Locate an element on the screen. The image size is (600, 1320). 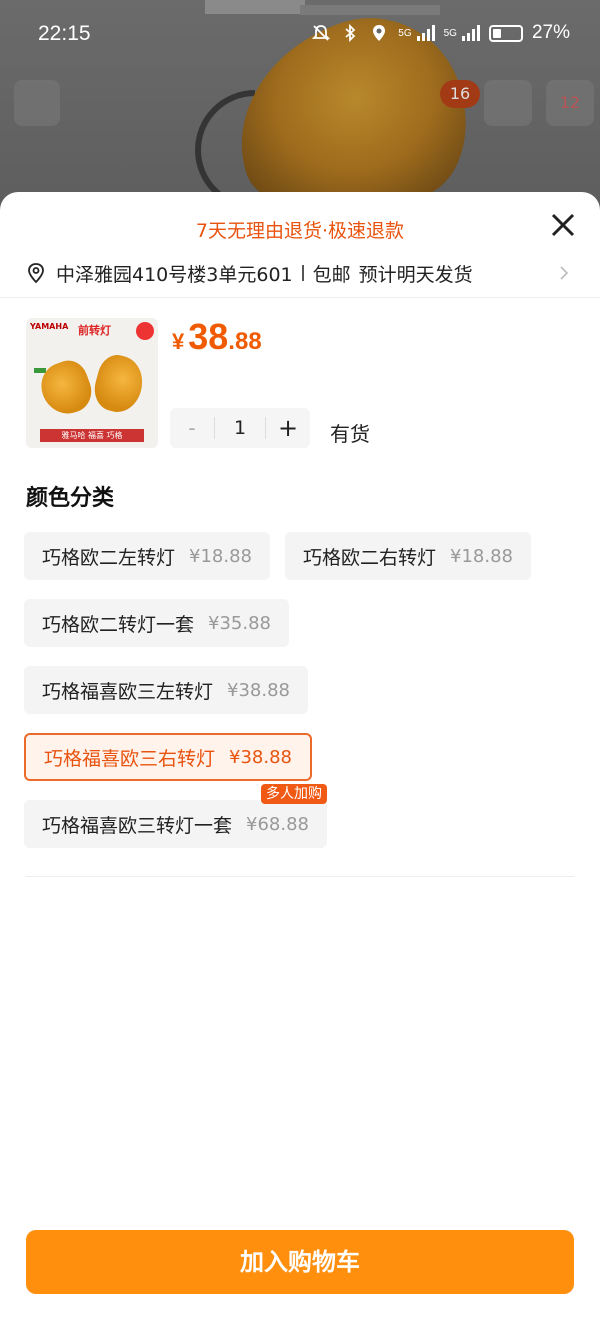
add-to-cart-button: 加入购物车 is located at coordinates (300, 1262).